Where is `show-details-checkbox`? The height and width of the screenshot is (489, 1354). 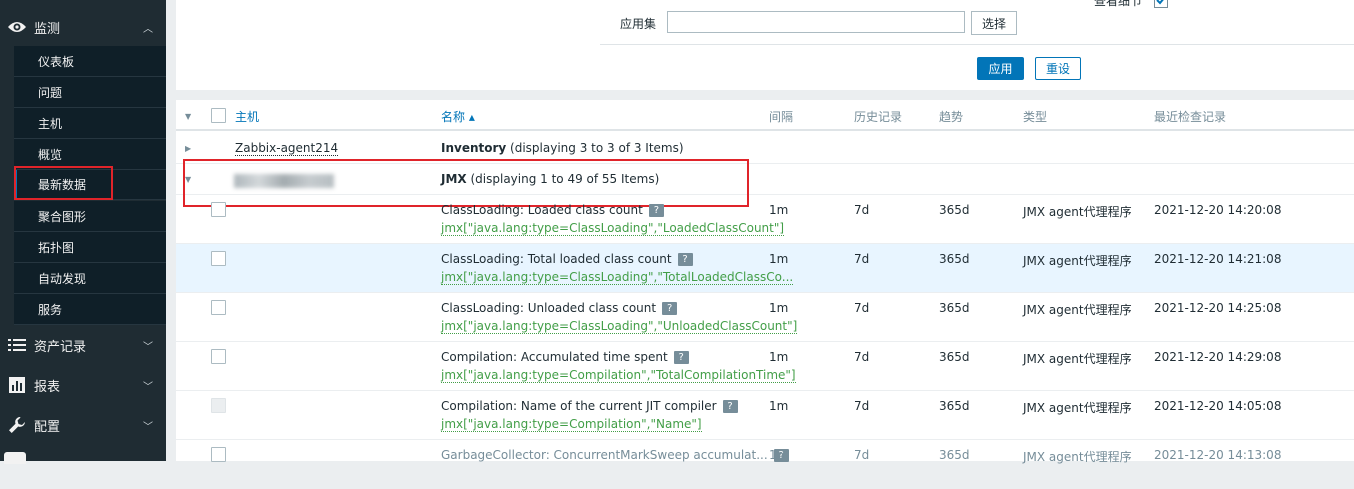
show-details-checkbox is located at coordinates (1161, 4).